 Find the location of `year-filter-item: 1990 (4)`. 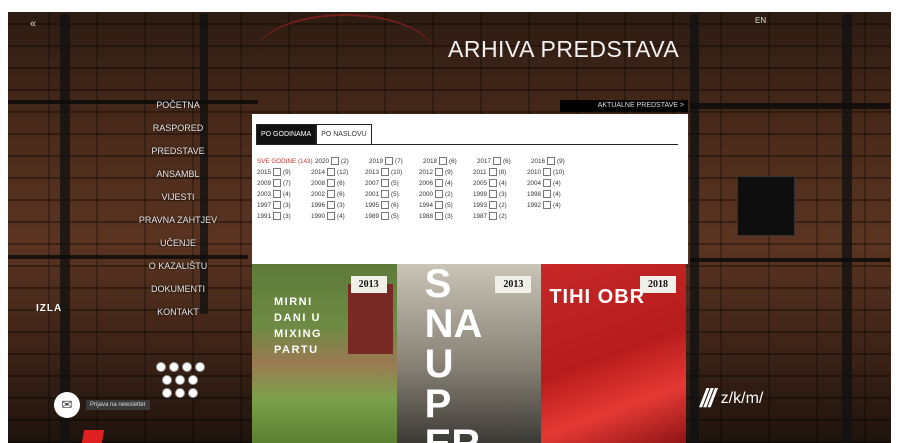

year-filter-item: 1990 (4) is located at coordinates (338, 216).